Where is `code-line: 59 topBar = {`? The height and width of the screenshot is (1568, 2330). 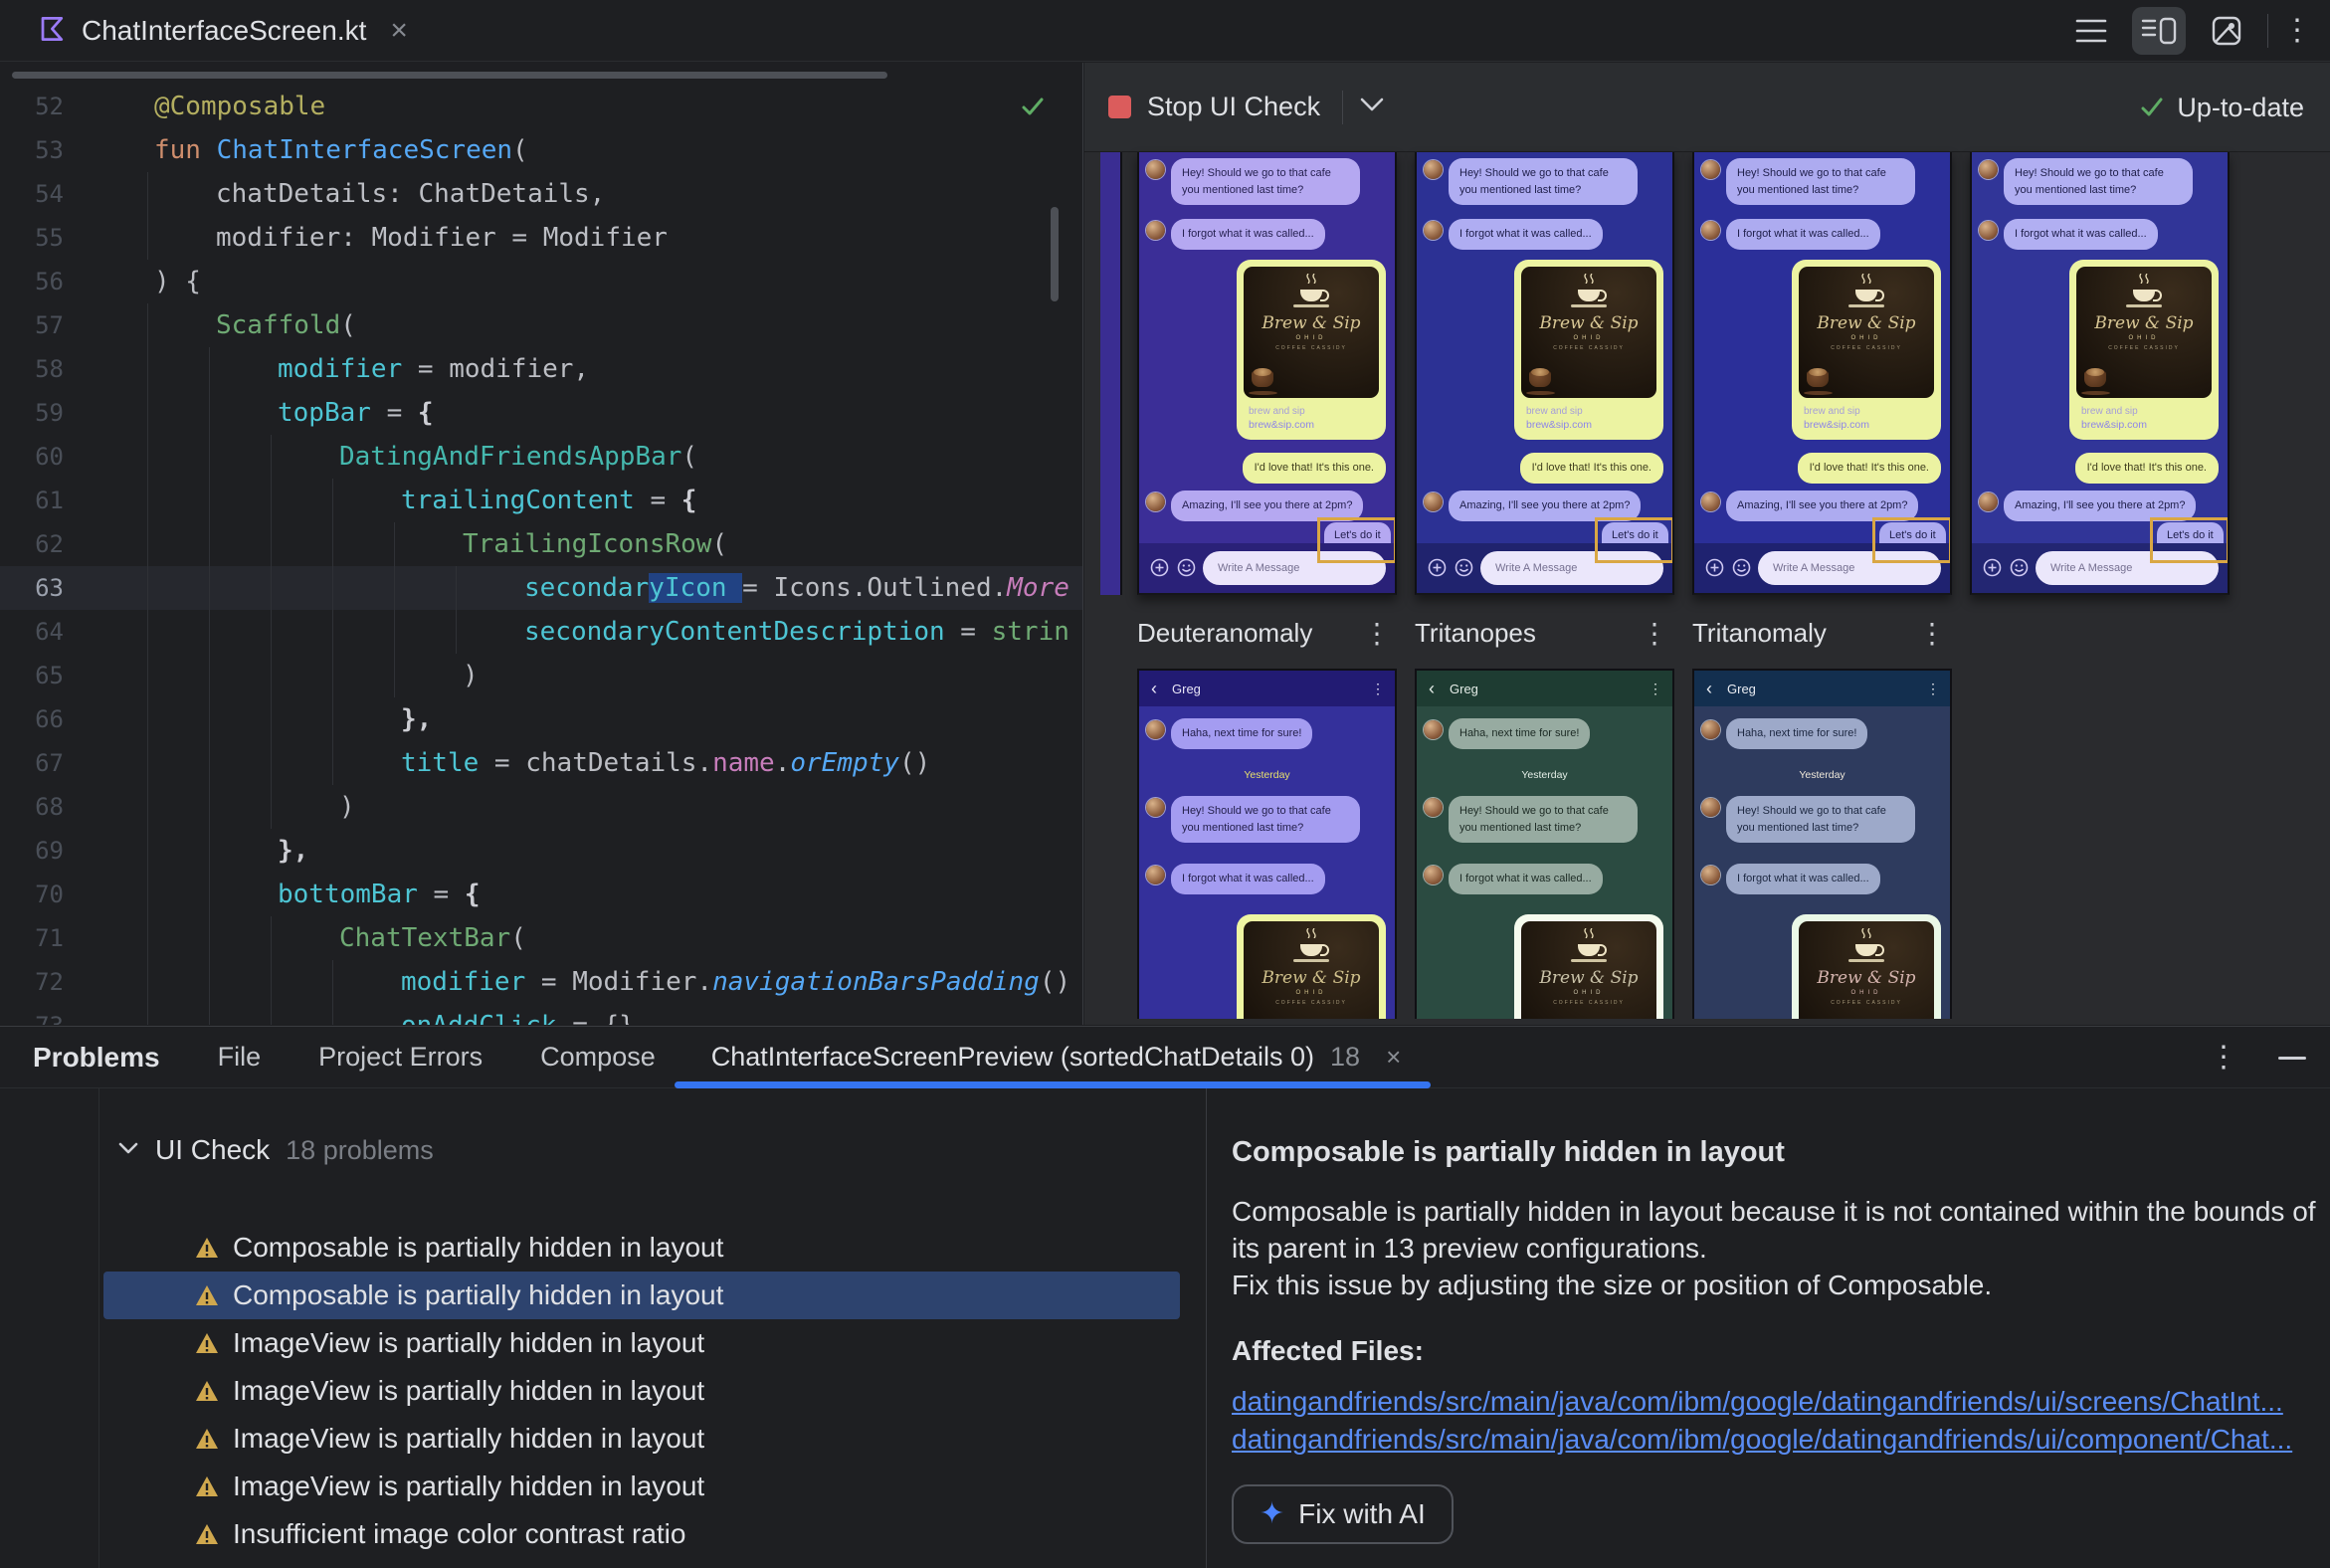
code-line: 59 topBar = { is located at coordinates (541, 413).